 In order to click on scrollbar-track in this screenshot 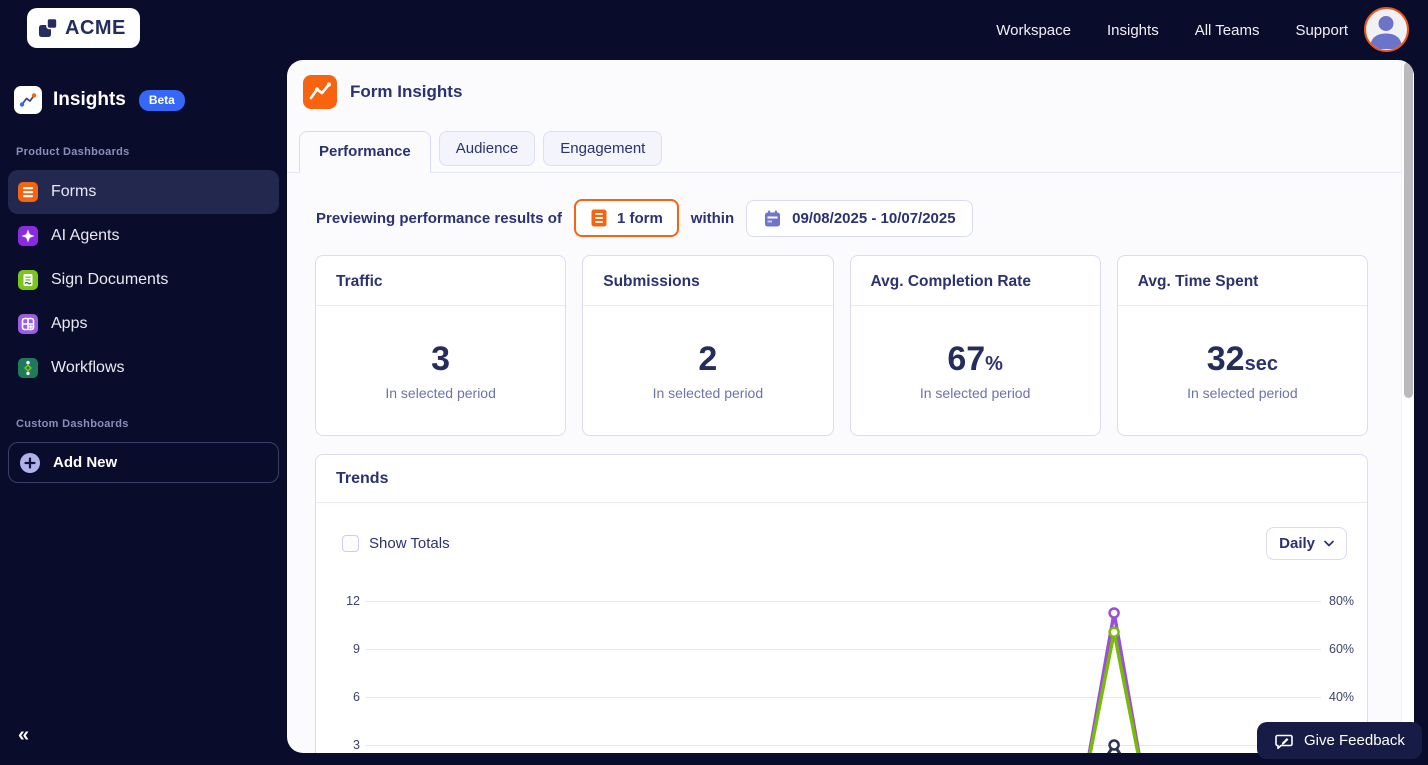, I will do `click(1407, 406)`.